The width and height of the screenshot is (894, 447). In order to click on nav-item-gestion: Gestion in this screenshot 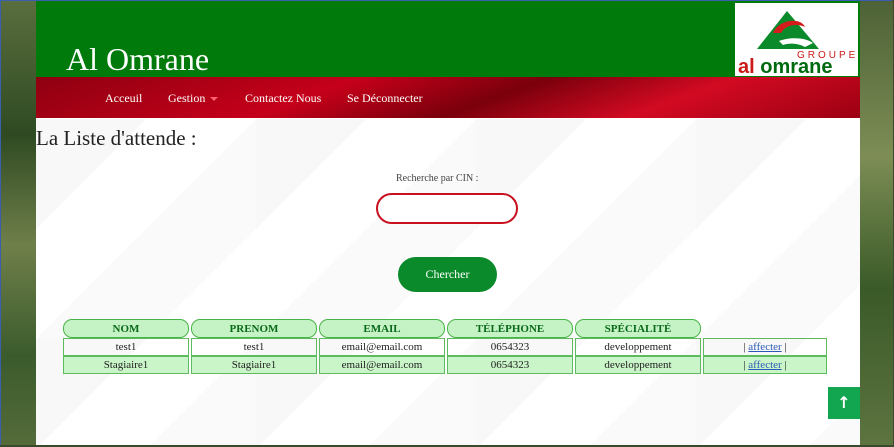, I will do `click(193, 98)`.